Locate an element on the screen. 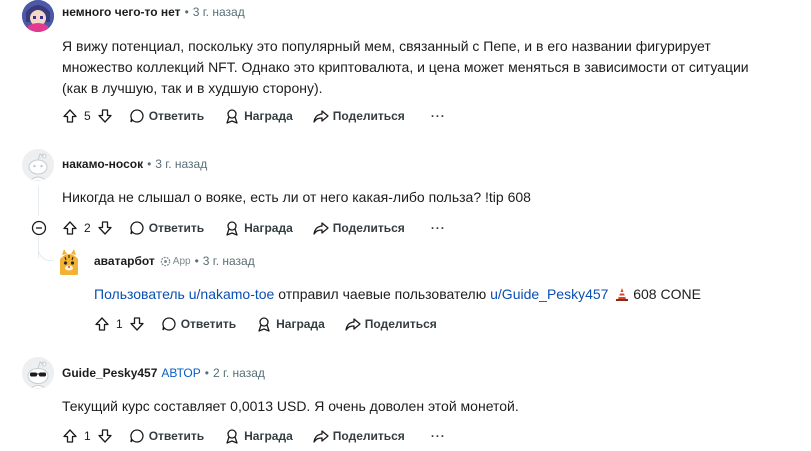 This screenshot has height=451, width=811. vote-count: 5 is located at coordinates (87, 116).